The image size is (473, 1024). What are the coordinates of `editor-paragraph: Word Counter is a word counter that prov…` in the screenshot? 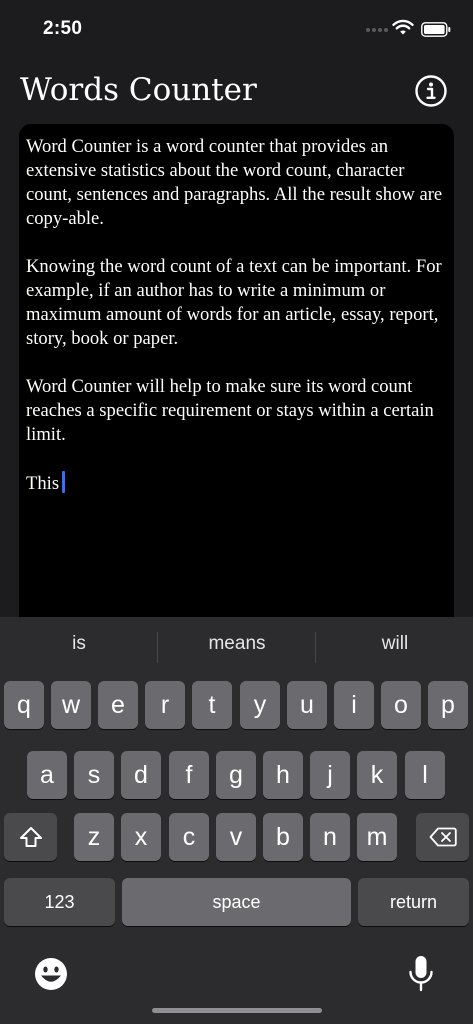 It's located at (234, 182).